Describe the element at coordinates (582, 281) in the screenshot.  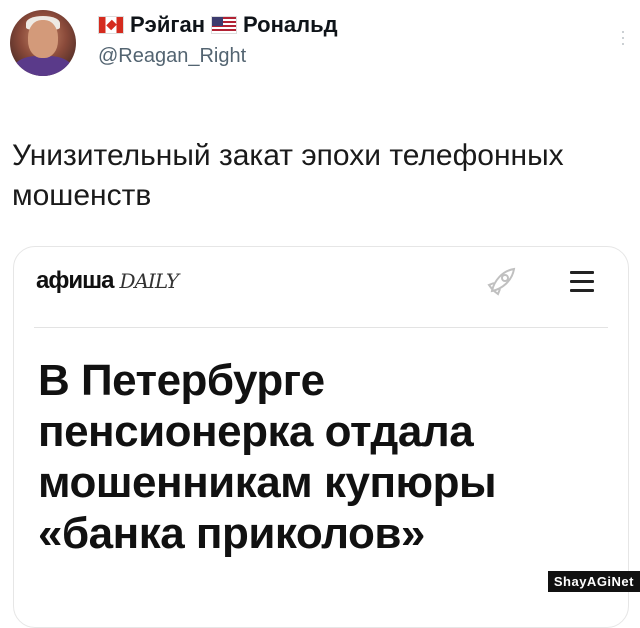
I see `hamburger-menu-icon` at that location.